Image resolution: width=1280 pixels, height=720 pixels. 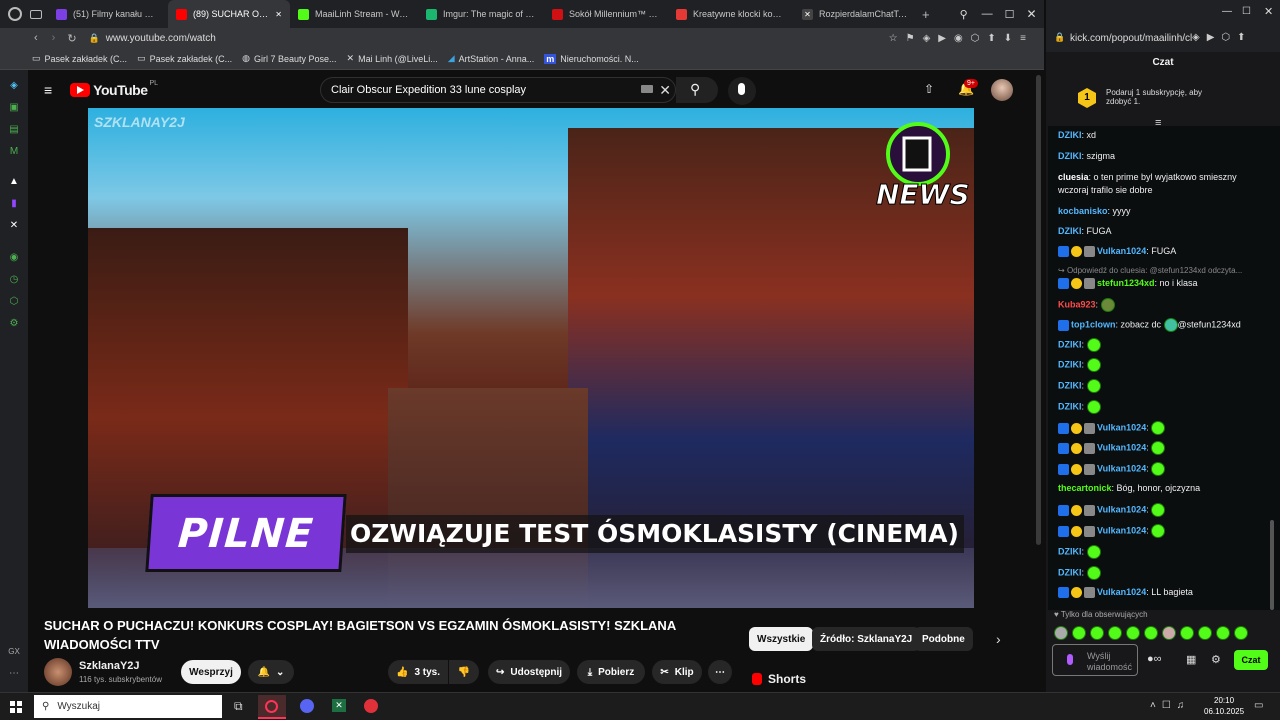 What do you see at coordinates (14, 86) in the screenshot?
I see `sidebar-app-icon: ◈` at bounding box center [14, 86].